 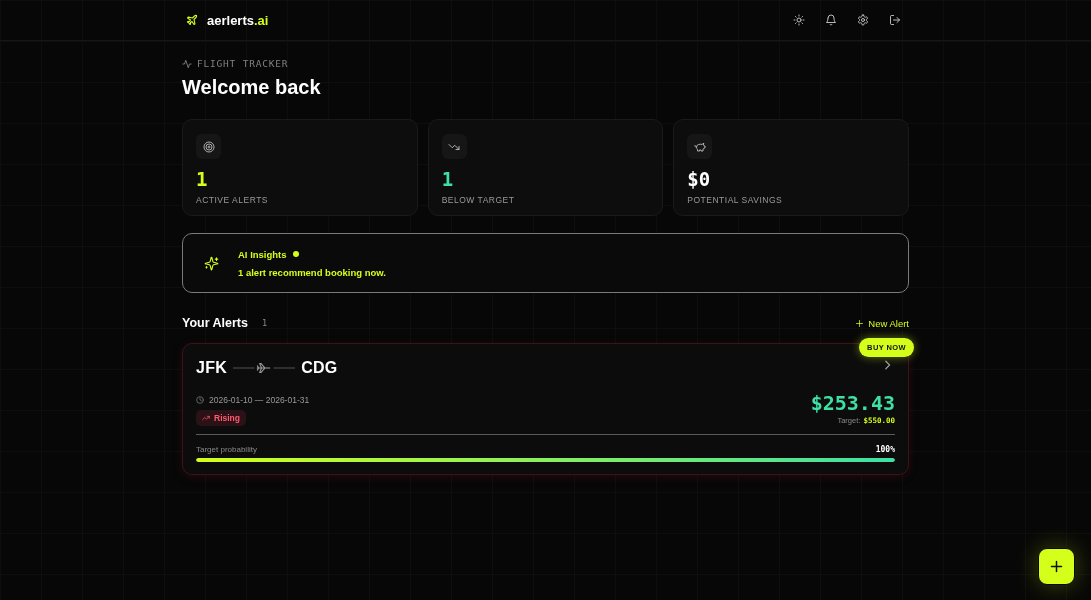 What do you see at coordinates (882, 323) in the screenshot?
I see `new-alert-button: New Alert` at bounding box center [882, 323].